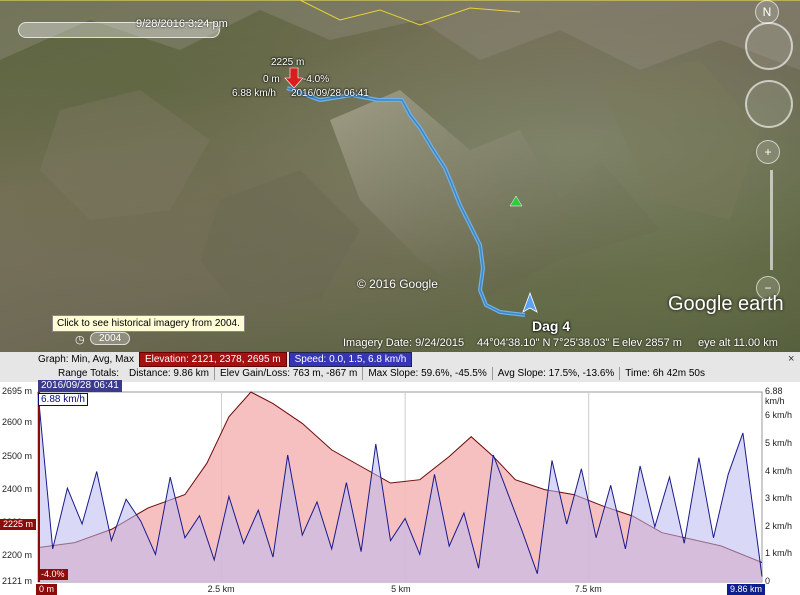  What do you see at coordinates (288, 62) in the screenshot?
I see `marker-elevation: 2225 m` at bounding box center [288, 62].